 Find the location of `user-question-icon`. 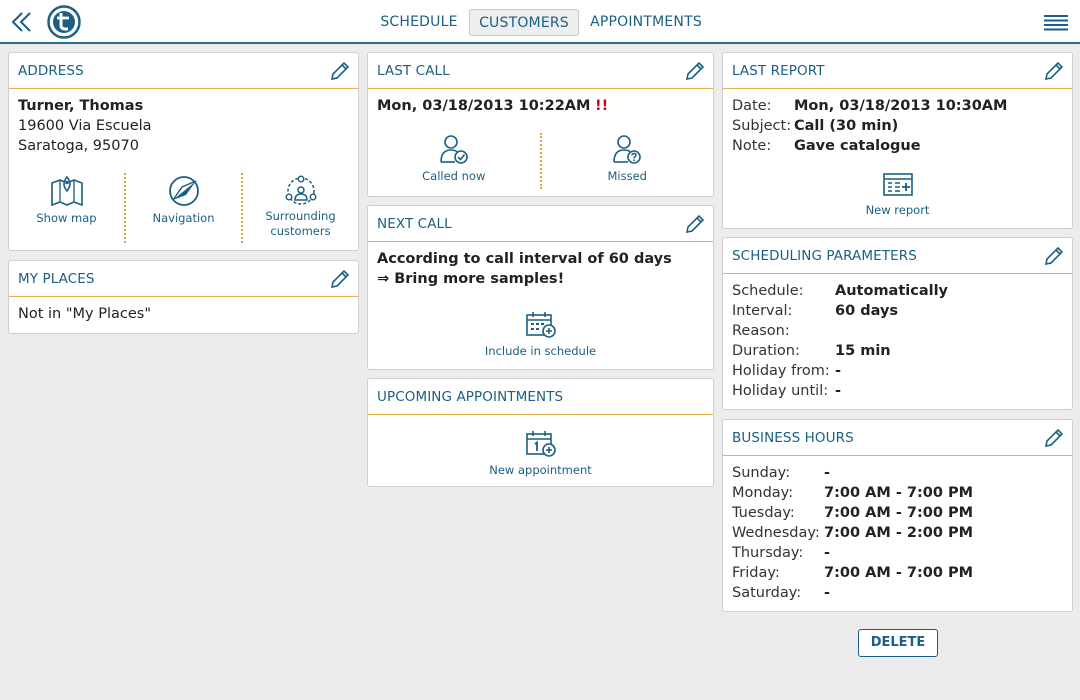

user-question-icon is located at coordinates (627, 149).